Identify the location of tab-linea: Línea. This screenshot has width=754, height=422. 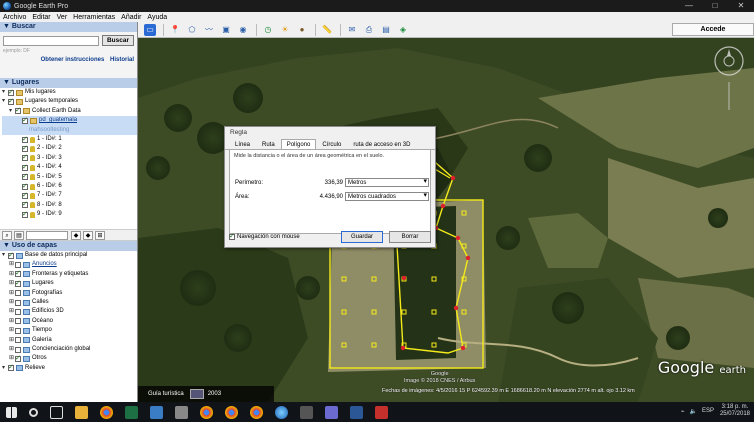
(242, 144).